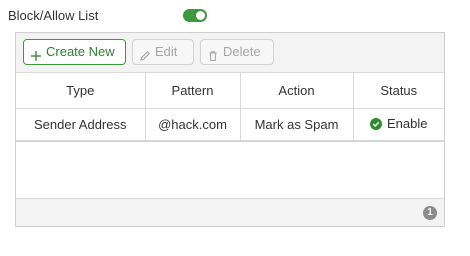 Image resolution: width=470 pixels, height=256 pixels. I want to click on column-header-action: Action, so click(297, 91).